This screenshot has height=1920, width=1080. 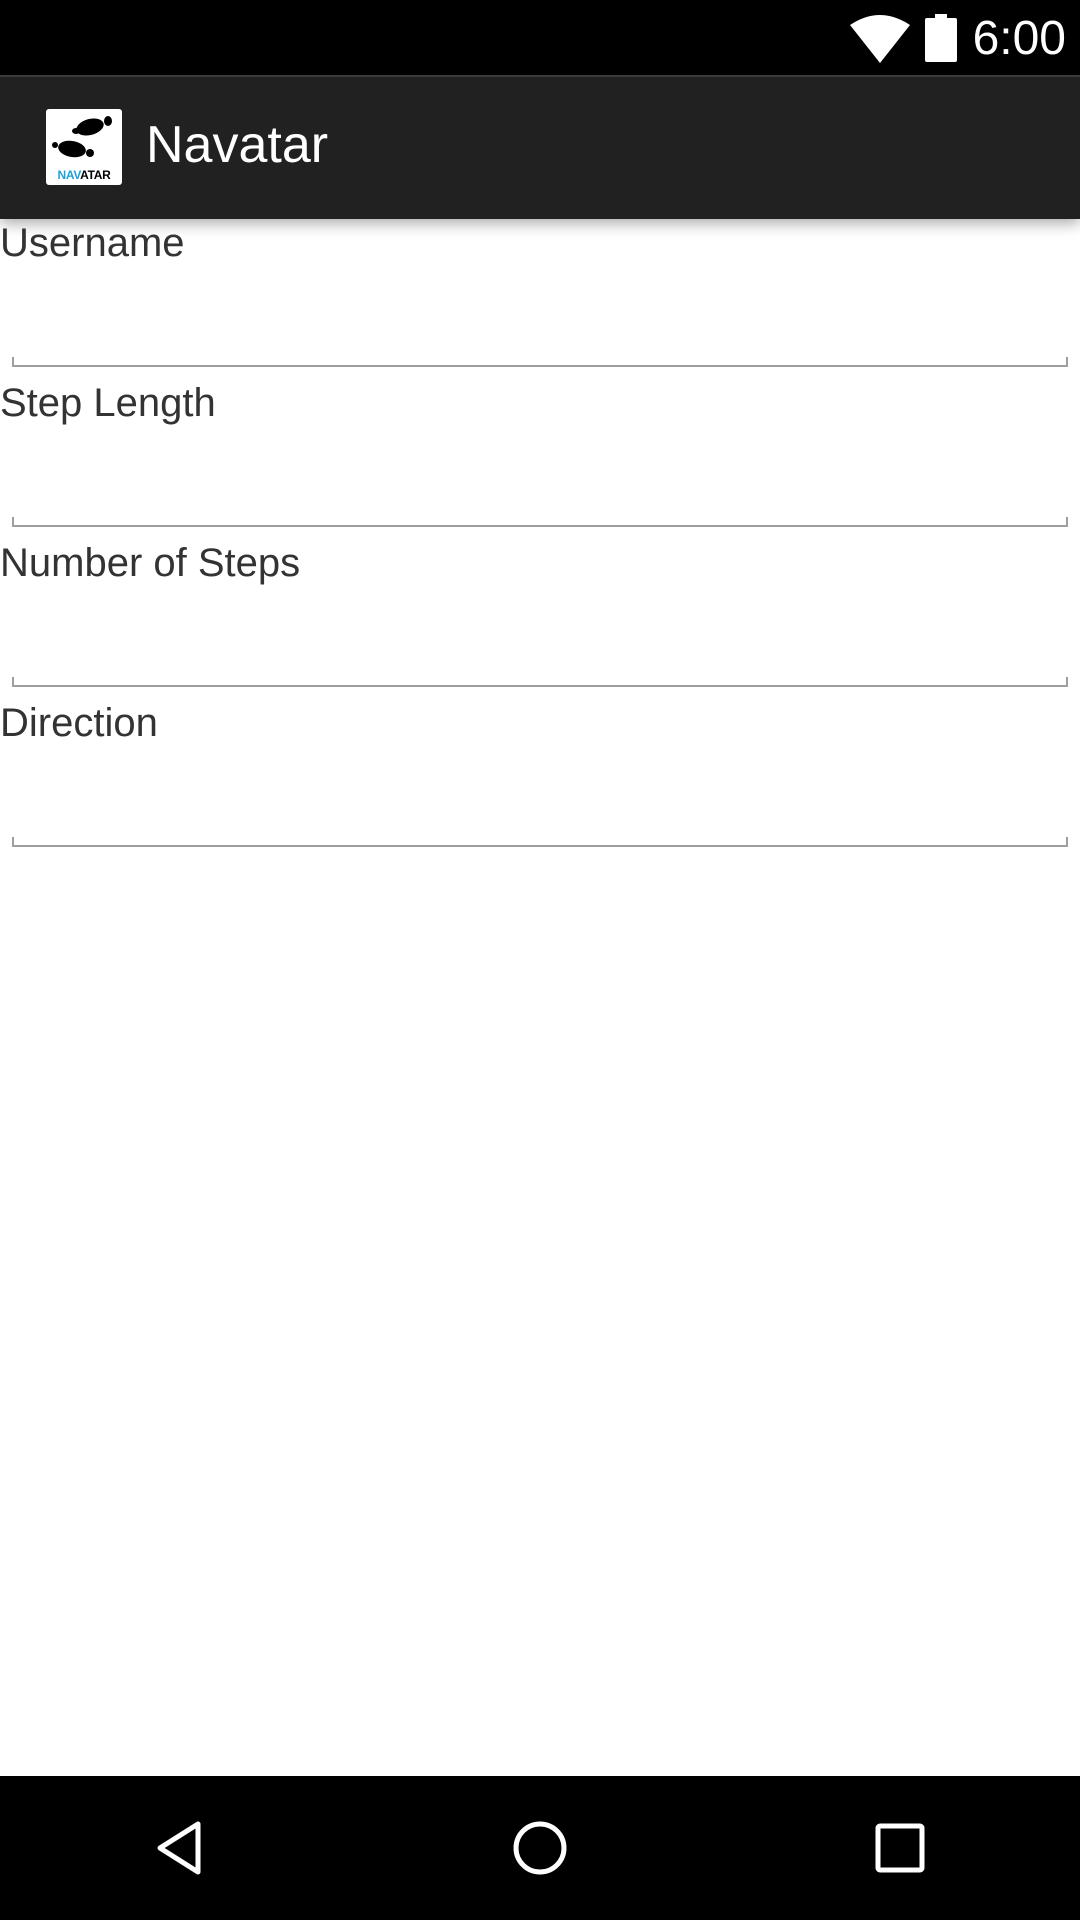 I want to click on recents-icon, so click(x=900, y=1848).